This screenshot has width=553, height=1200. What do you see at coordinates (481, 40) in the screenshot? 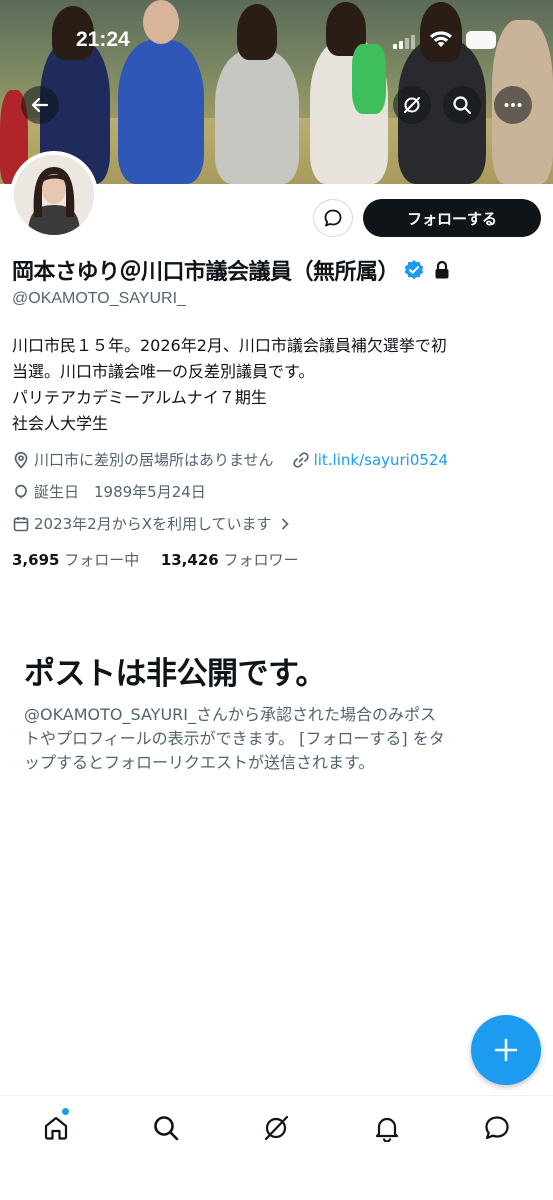
I see `battery-icon` at bounding box center [481, 40].